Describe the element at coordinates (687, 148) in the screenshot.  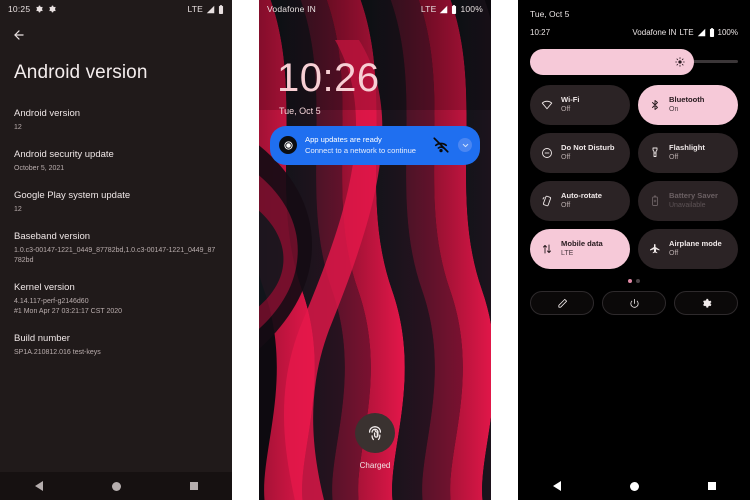
I see `tile-label: Flashlight` at that location.